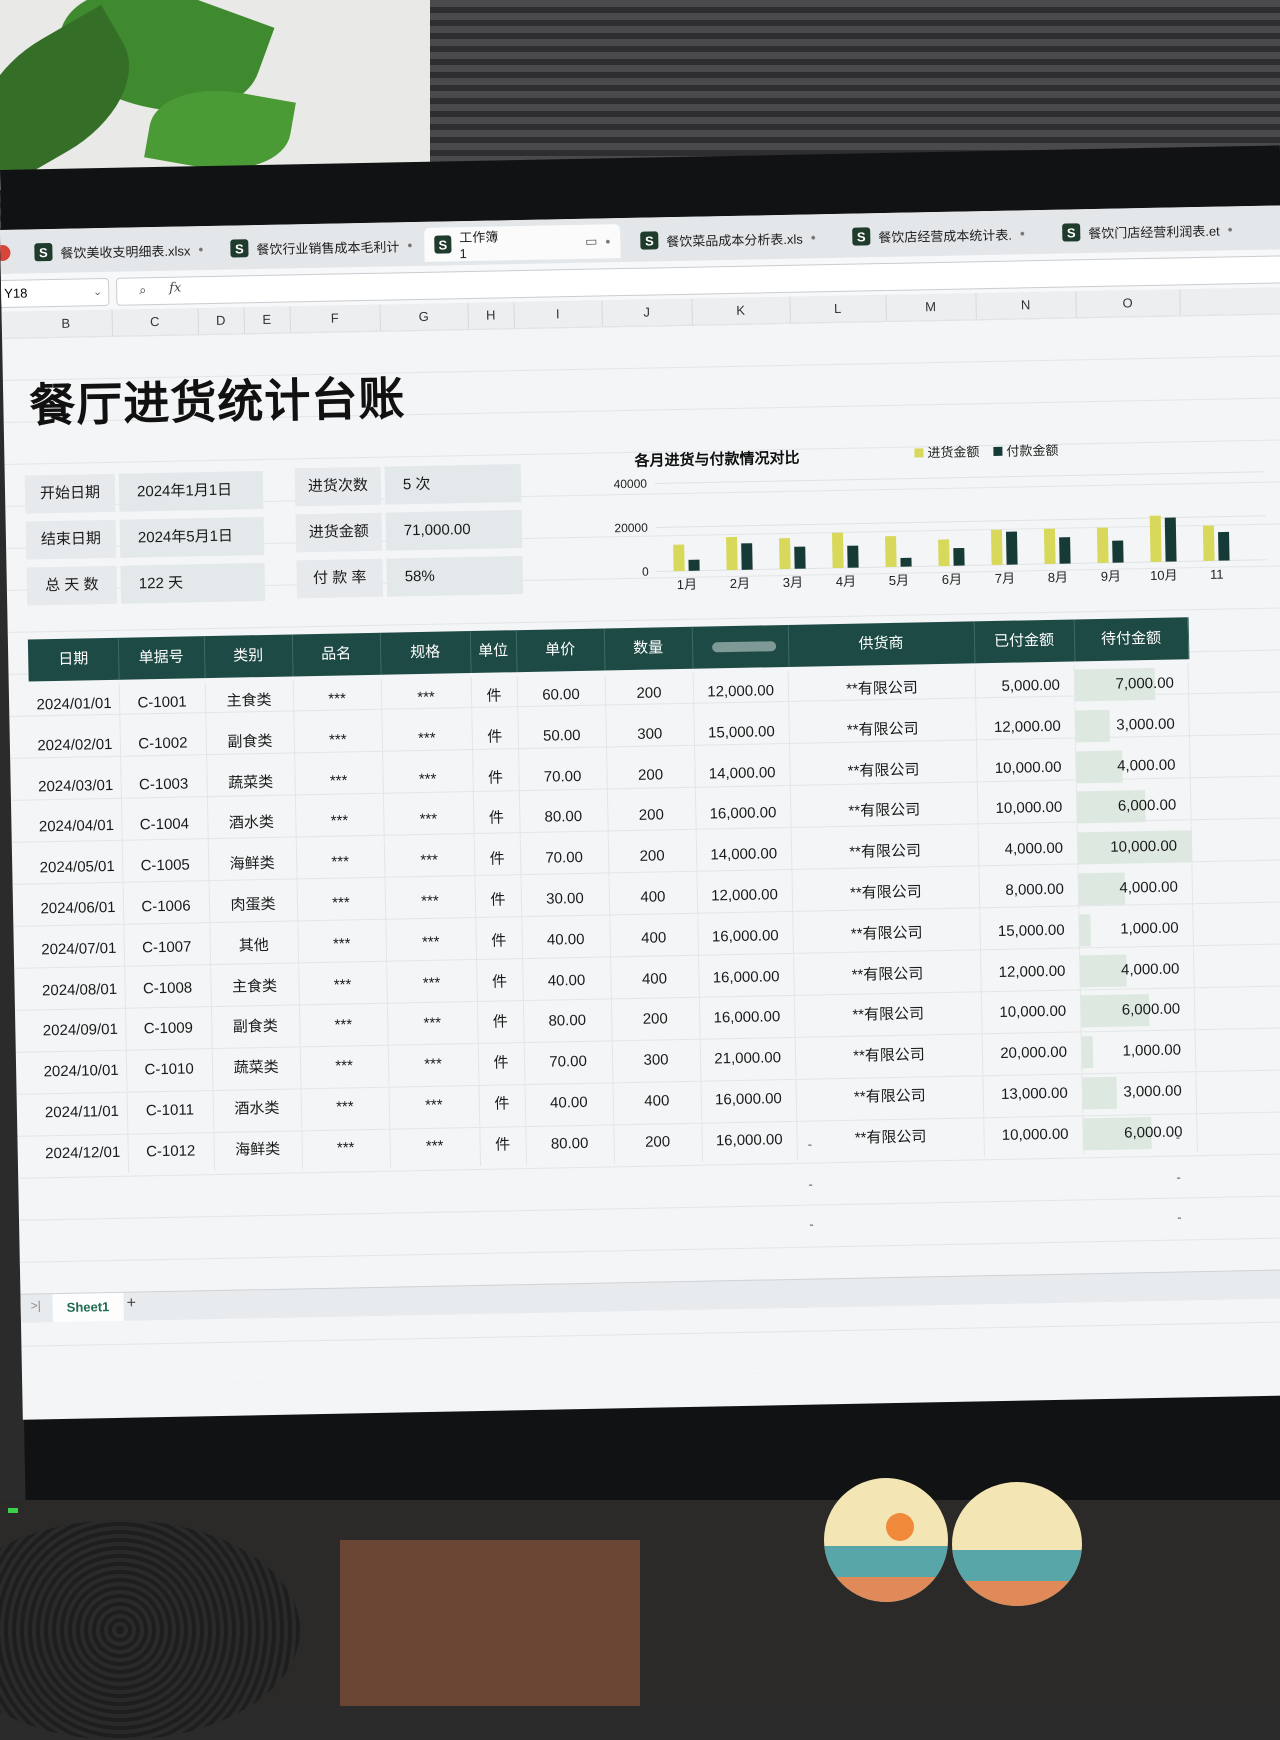 Image resolution: width=1280 pixels, height=1740 pixels. I want to click on table-cell: 16,000.00, so click(749, 1099).